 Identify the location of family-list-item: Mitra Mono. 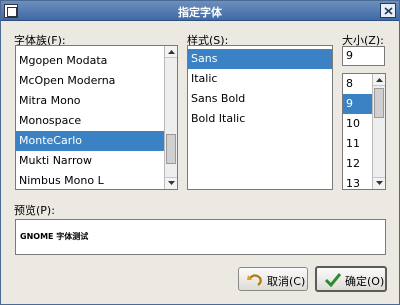
(90, 101).